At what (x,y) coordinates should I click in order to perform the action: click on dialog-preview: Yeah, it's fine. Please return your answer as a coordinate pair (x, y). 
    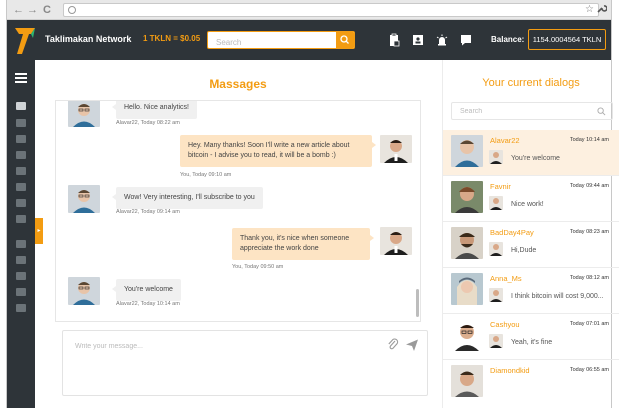
    Looking at the image, I should click on (532, 342).